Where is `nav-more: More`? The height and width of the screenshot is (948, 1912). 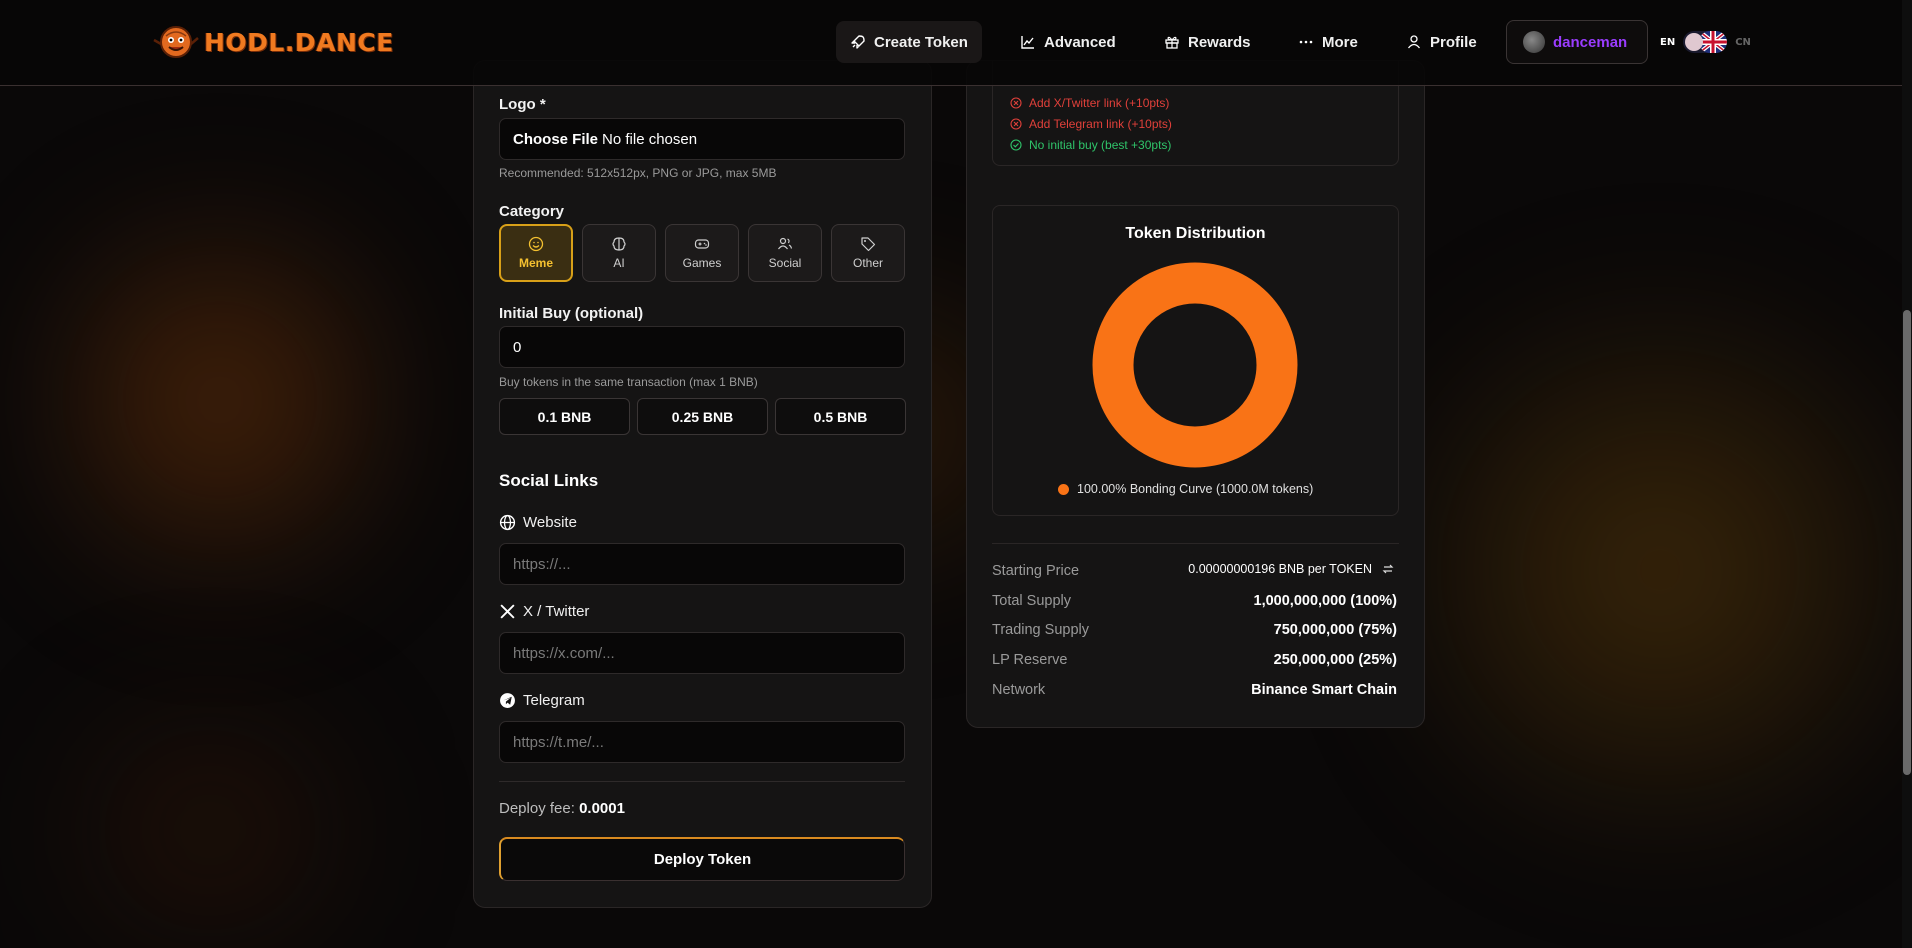 nav-more: More is located at coordinates (1328, 42).